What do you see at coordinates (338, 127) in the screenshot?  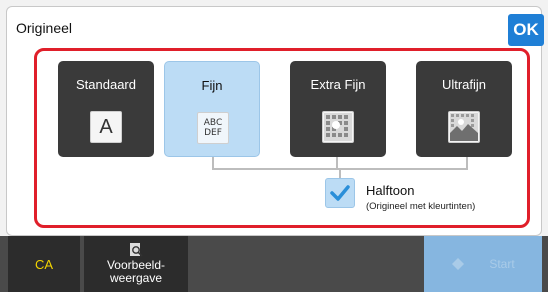 I see `fine-pattern-icon` at bounding box center [338, 127].